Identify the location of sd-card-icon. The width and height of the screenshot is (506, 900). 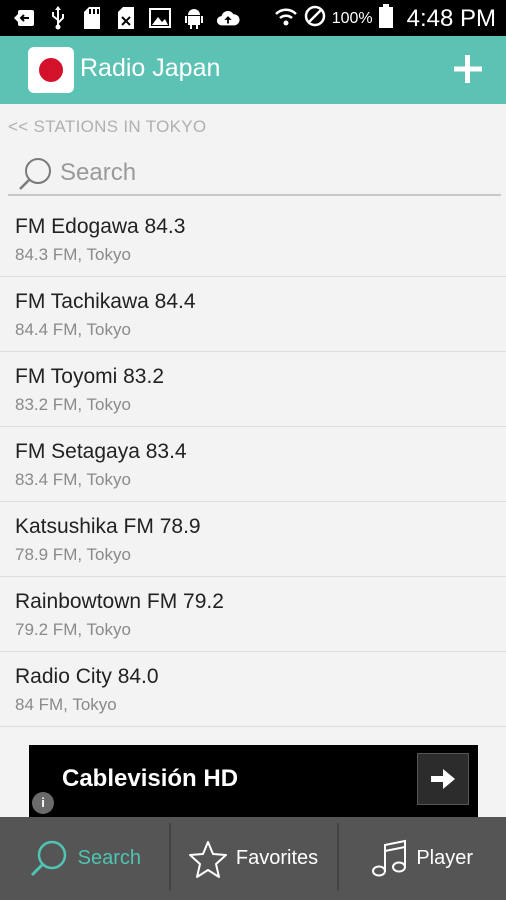
(92, 18).